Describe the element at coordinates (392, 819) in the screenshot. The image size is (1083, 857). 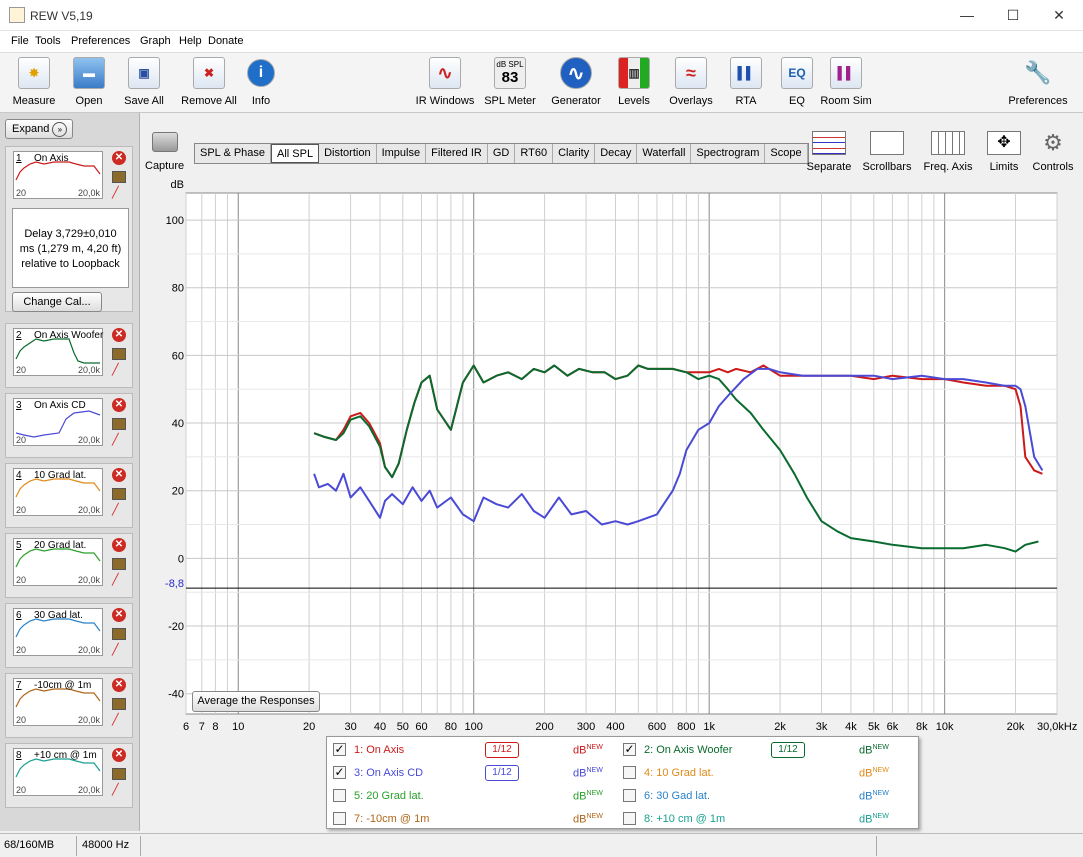
I see `legend-label: 7: -10cm @ 1m` at that location.